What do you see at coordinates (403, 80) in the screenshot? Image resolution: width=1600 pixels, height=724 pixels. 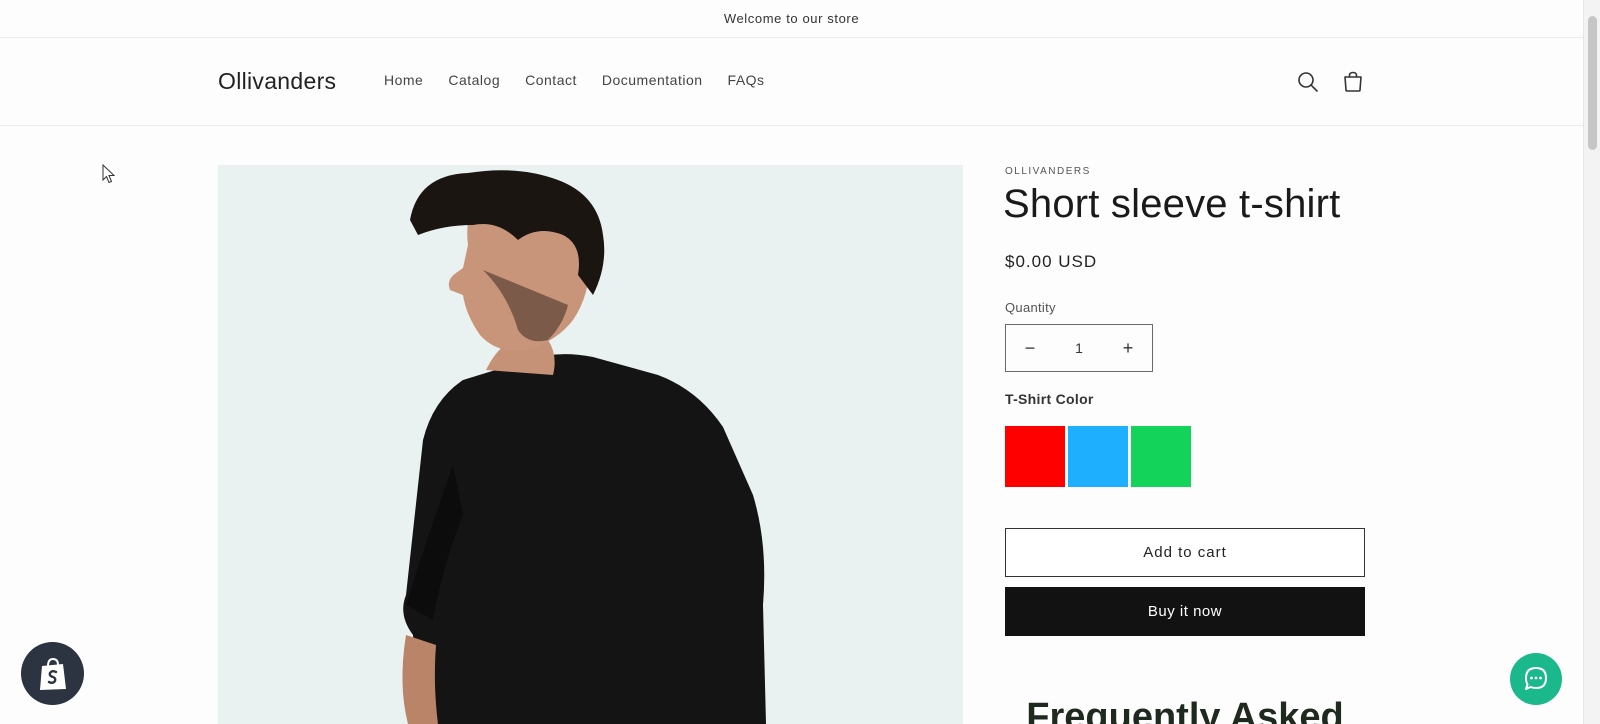 I see `nav-home: Home` at bounding box center [403, 80].